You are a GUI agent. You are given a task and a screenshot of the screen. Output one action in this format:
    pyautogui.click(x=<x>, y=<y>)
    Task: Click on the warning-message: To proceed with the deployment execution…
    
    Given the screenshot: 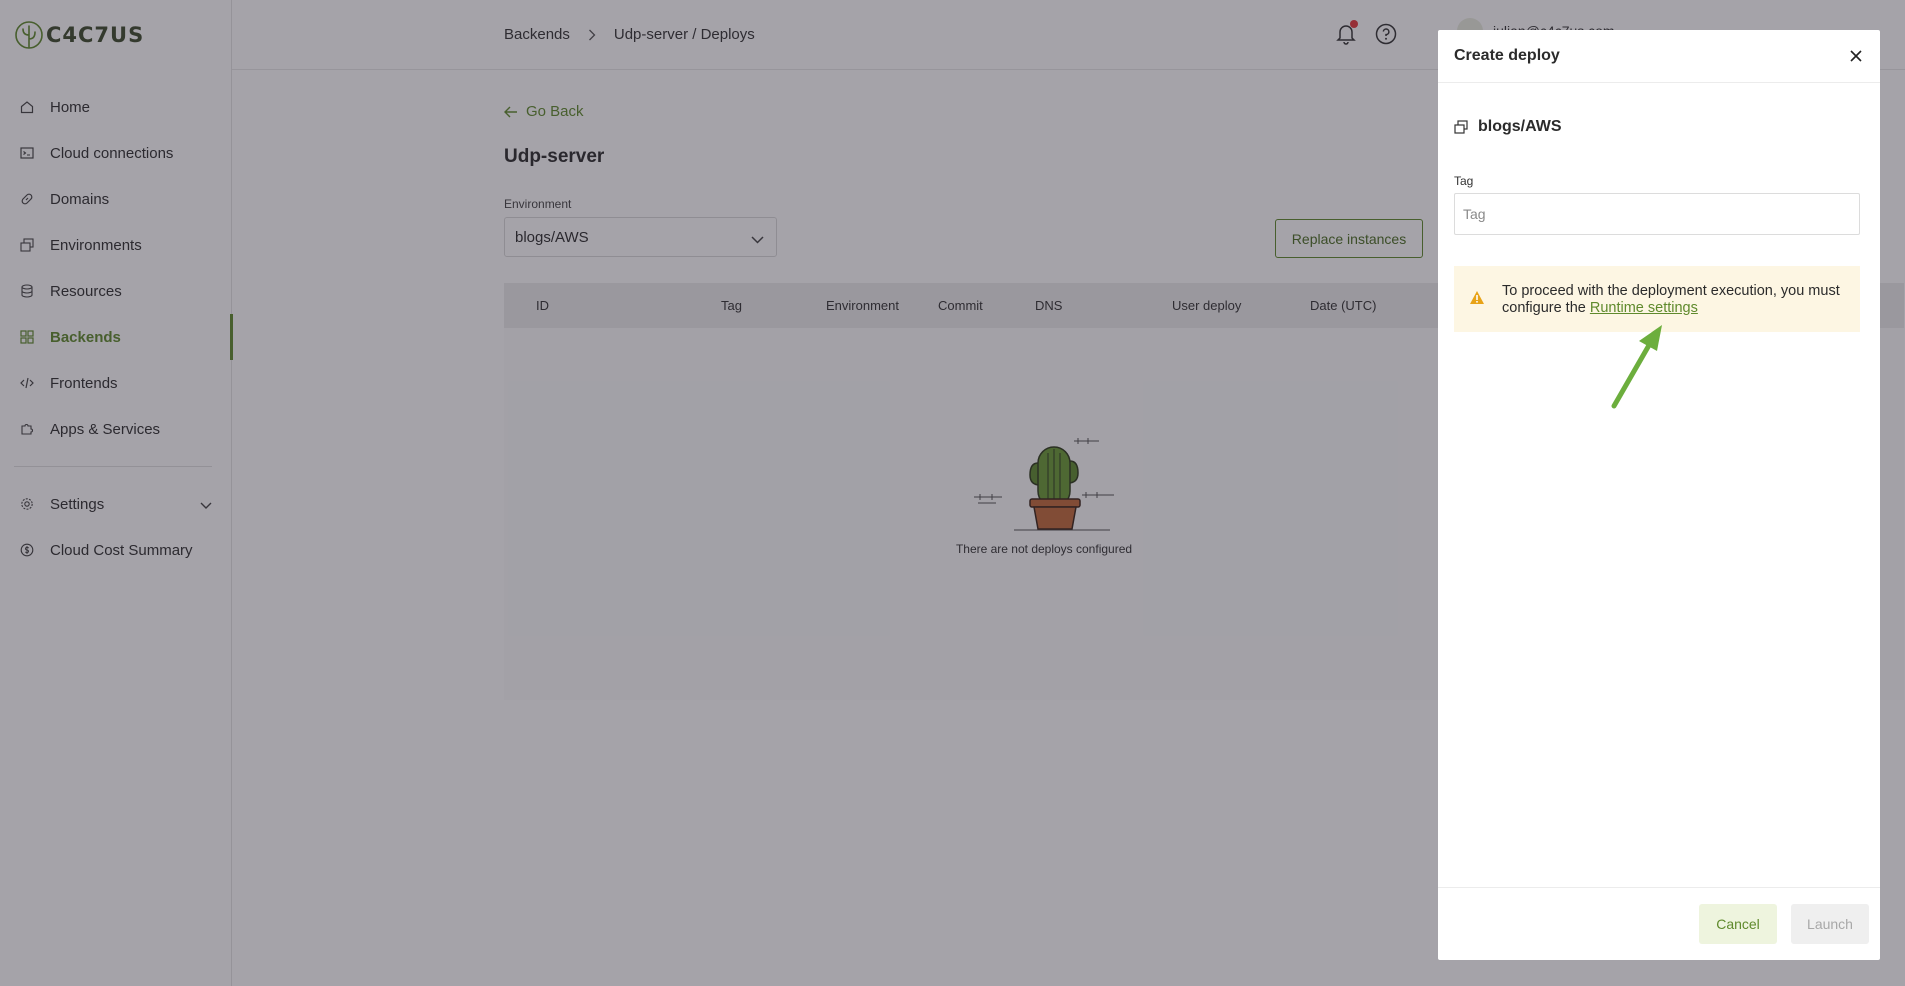 What is the action you would take?
    pyautogui.click(x=1672, y=300)
    